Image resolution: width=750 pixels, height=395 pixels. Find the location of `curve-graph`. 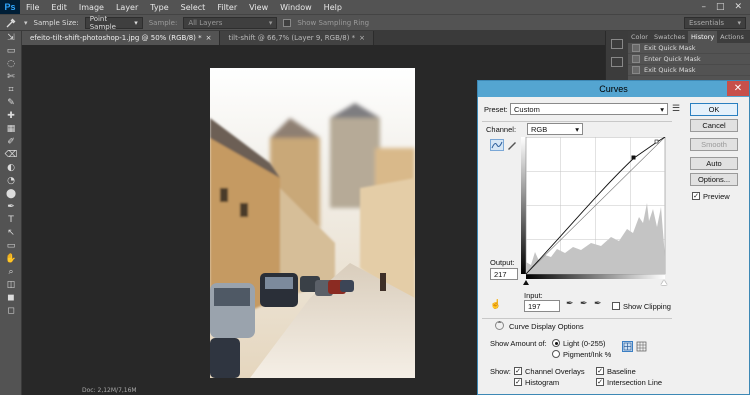

curve-graph is located at coordinates (595, 207).